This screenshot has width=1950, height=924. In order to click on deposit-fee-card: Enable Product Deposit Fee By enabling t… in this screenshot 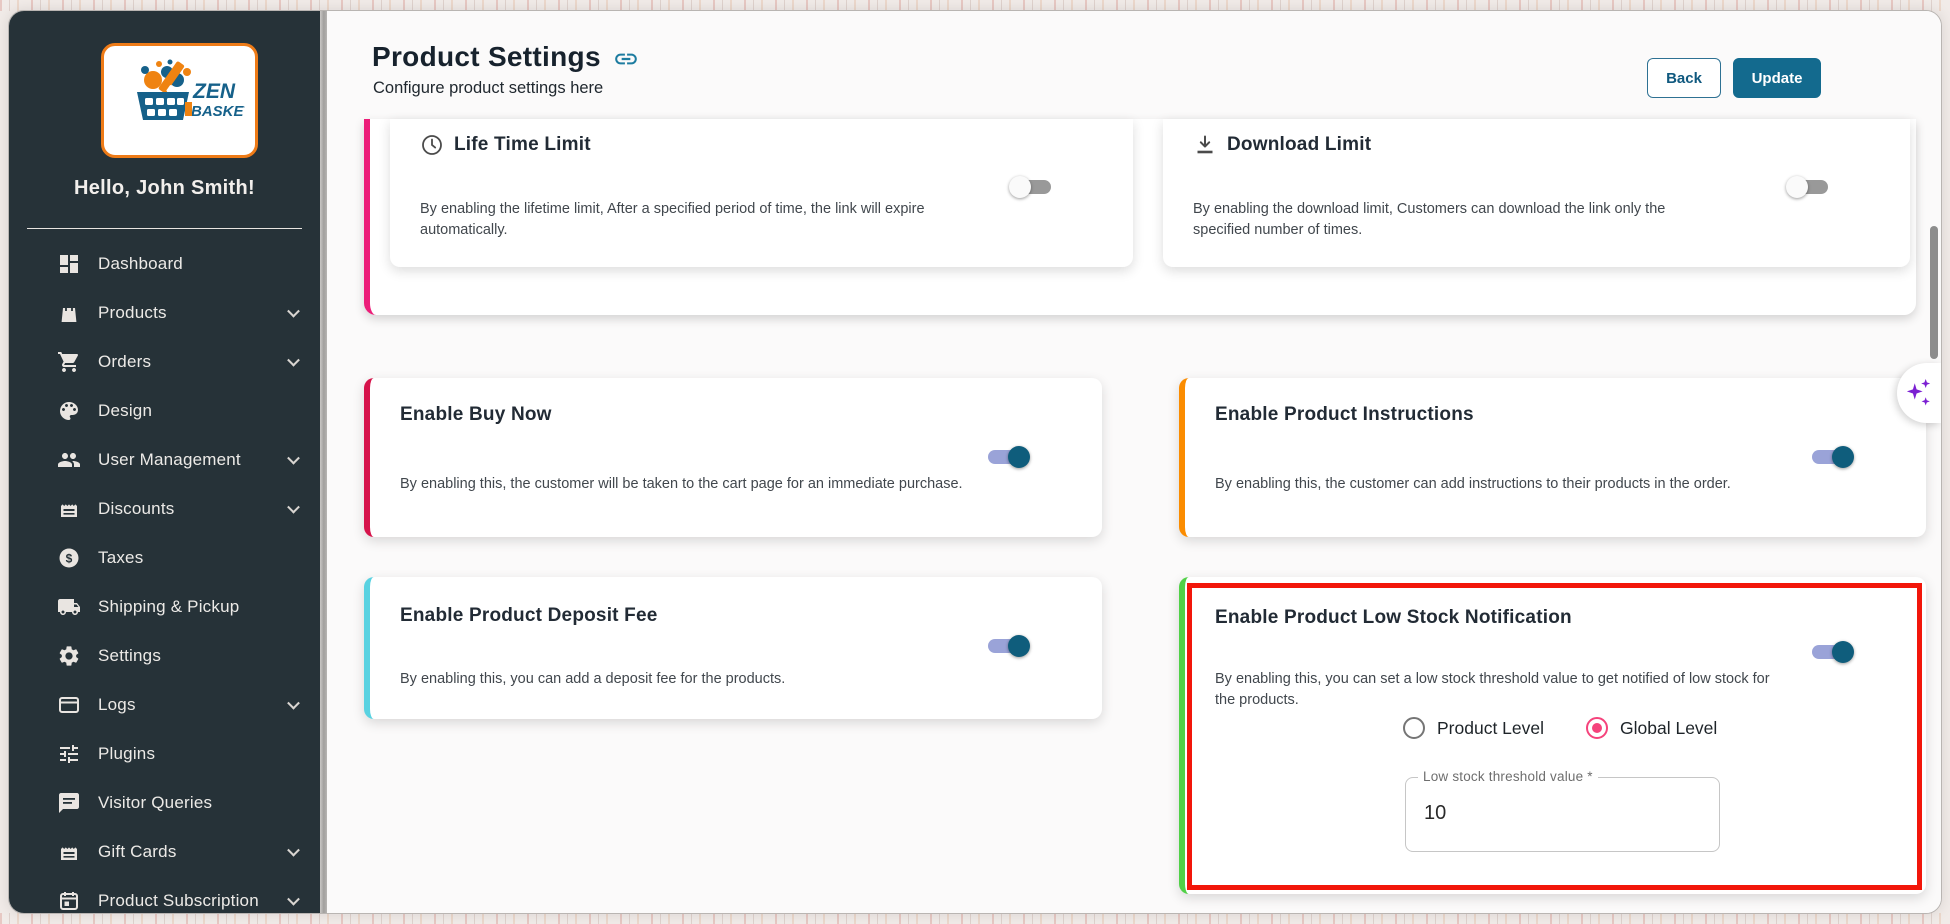, I will do `click(733, 648)`.